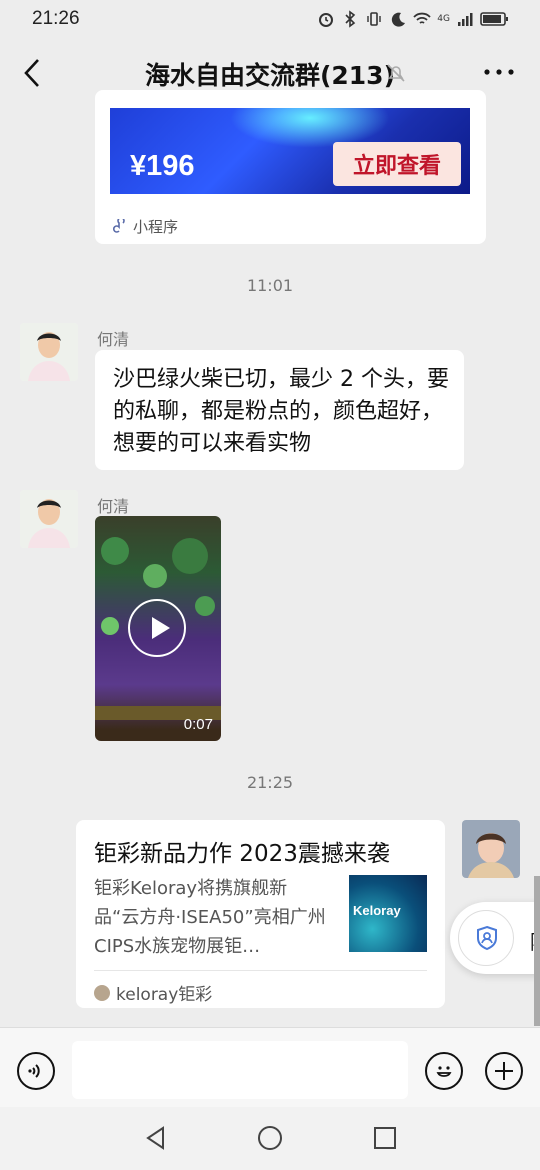 The height and width of the screenshot is (1170, 540). I want to click on divider, so click(260, 970).